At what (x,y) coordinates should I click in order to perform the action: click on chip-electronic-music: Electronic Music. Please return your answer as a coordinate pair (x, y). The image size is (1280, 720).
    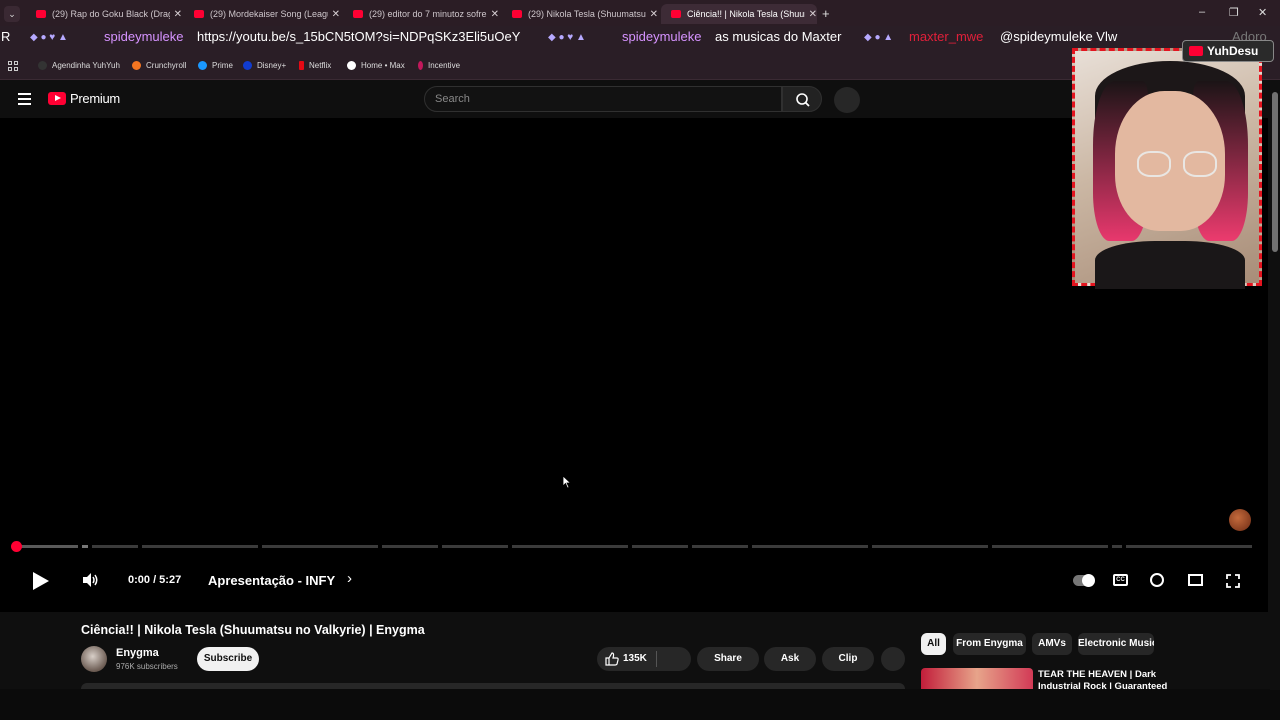
    Looking at the image, I should click on (1116, 644).